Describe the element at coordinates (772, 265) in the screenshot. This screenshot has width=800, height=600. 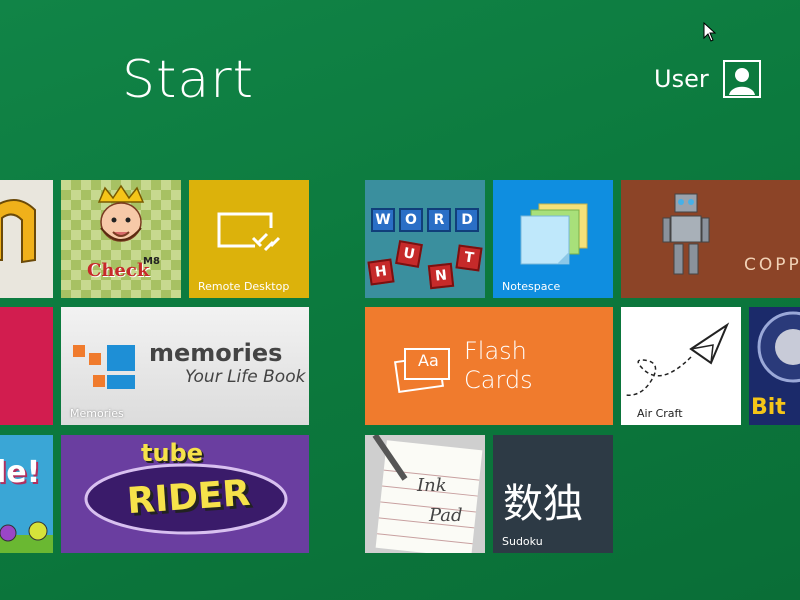
I see `copper-label: COPP` at that location.